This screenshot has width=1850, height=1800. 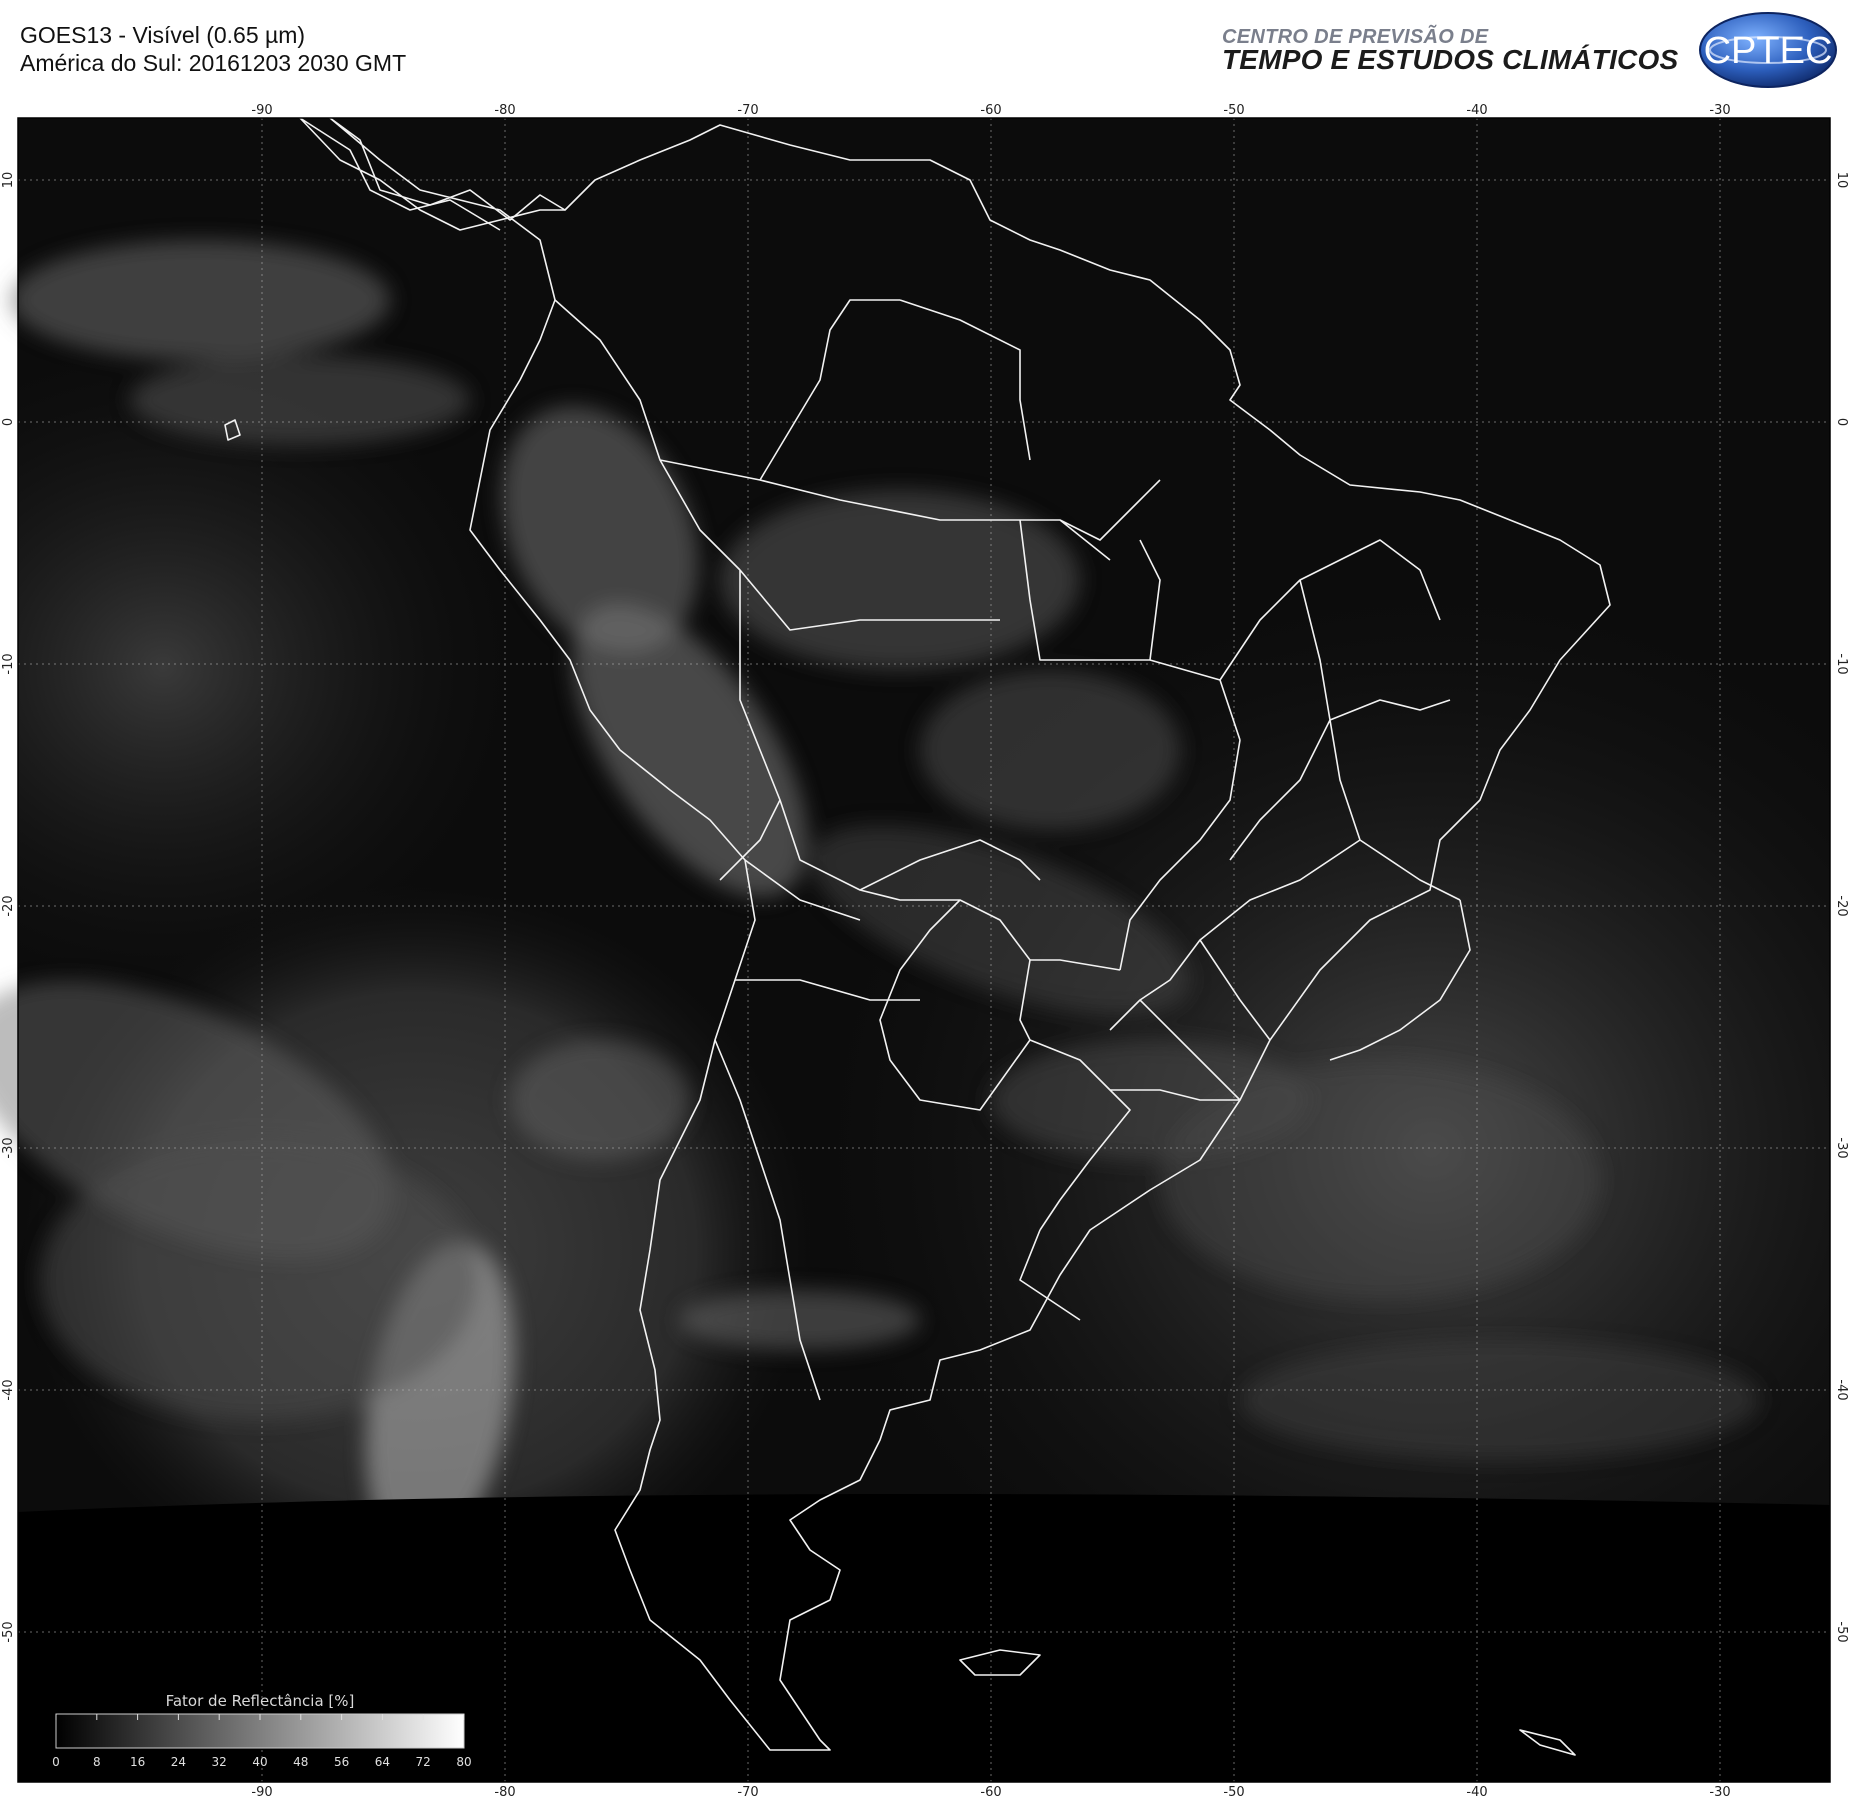 What do you see at coordinates (423, 1762) in the screenshot?
I see `legend-tick: 72` at bounding box center [423, 1762].